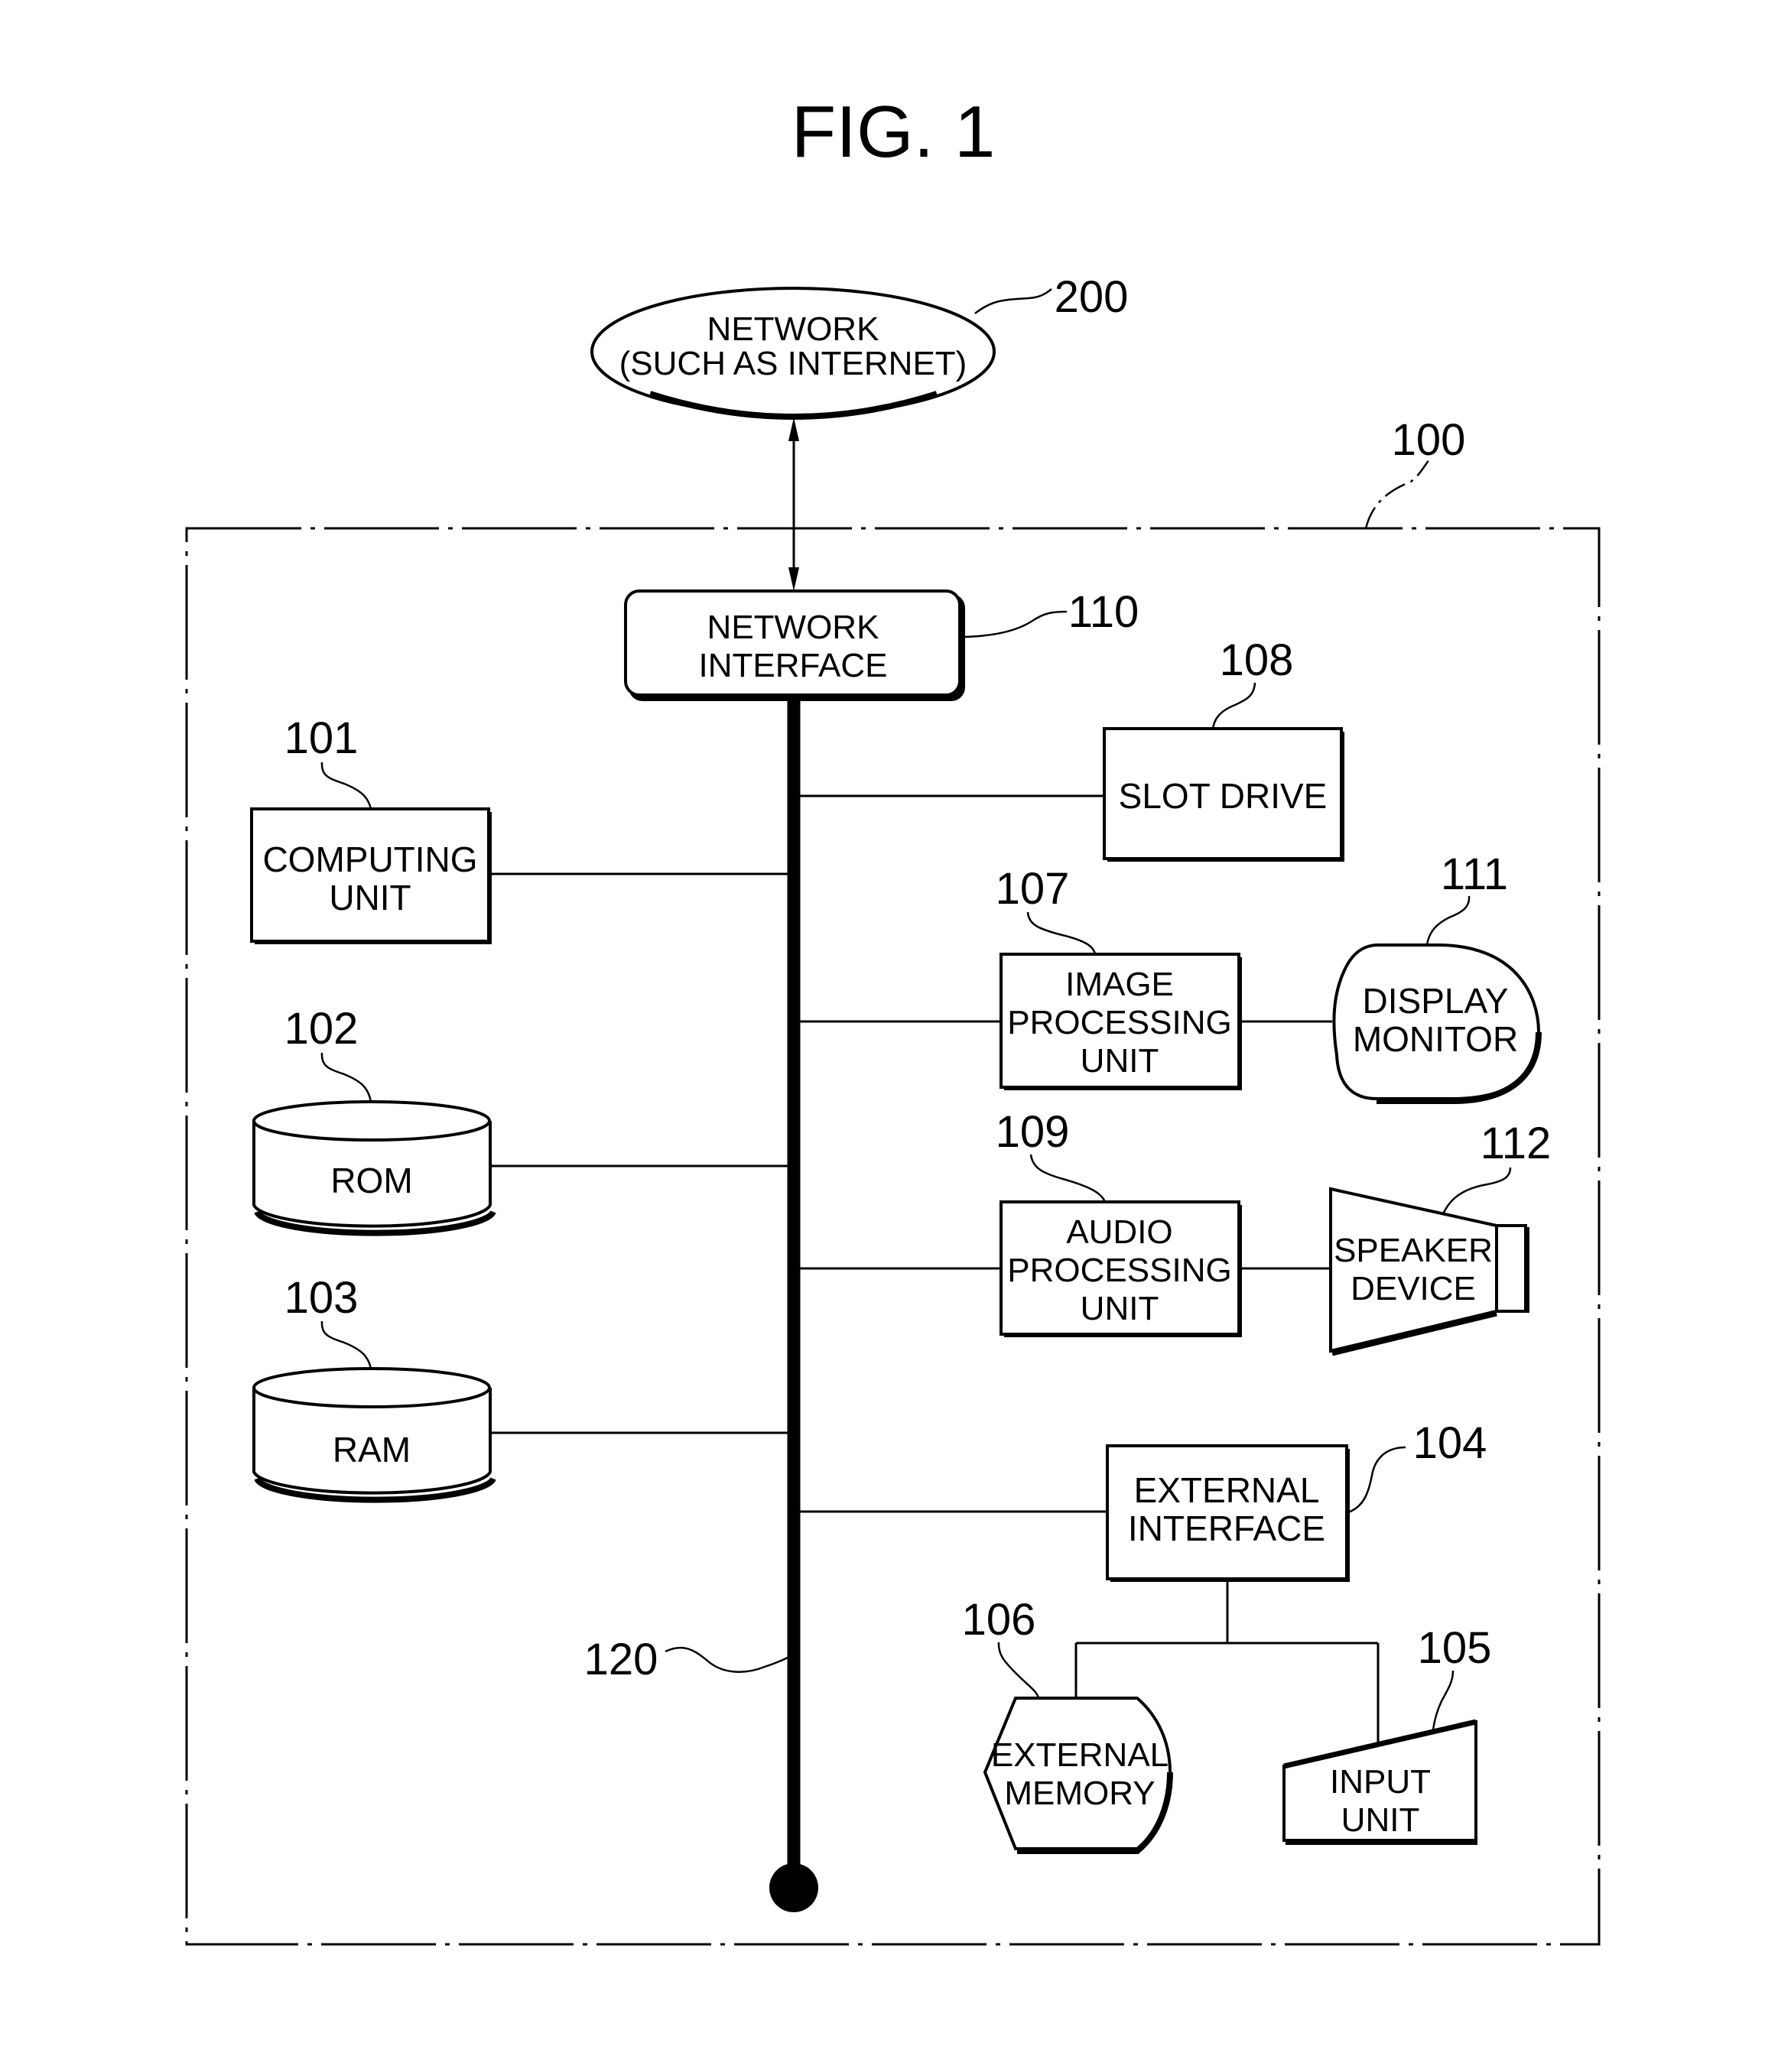  I want to click on external-interface-block: EXTERNAL INTERFACE, so click(1228, 1513).